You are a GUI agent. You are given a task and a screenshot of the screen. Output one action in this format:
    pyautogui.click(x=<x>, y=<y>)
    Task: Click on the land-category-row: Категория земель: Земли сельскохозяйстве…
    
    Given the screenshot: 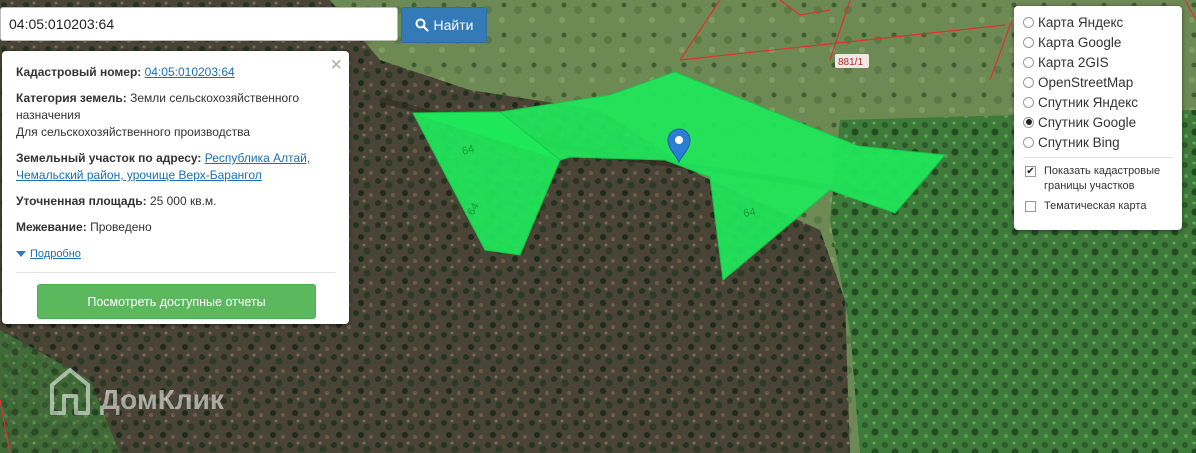 What is the action you would take?
    pyautogui.click(x=175, y=115)
    